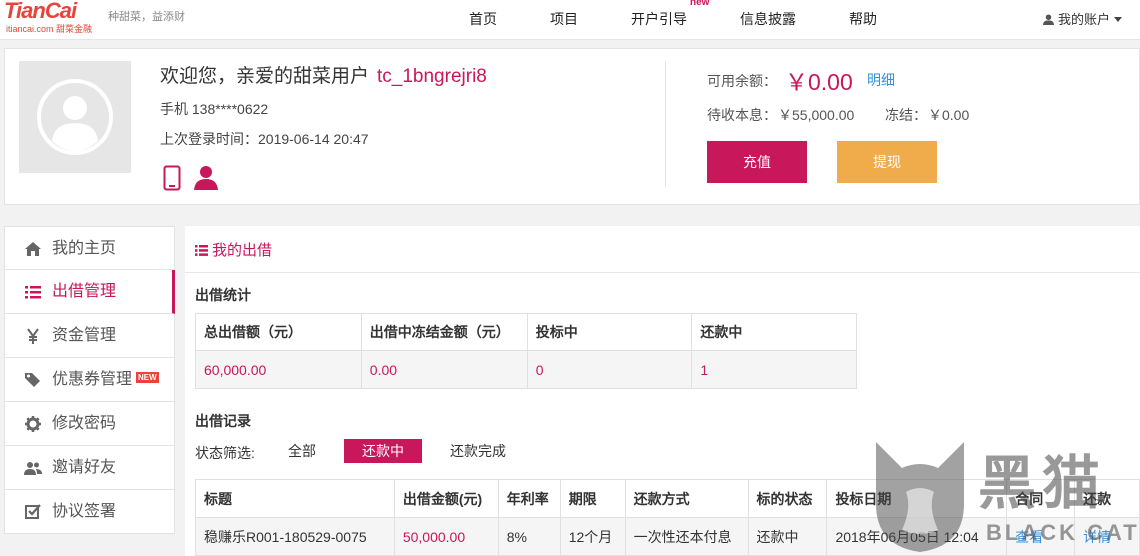 This screenshot has width=1140, height=556. Describe the element at coordinates (32, 380) in the screenshot. I see `tag-icon` at that location.